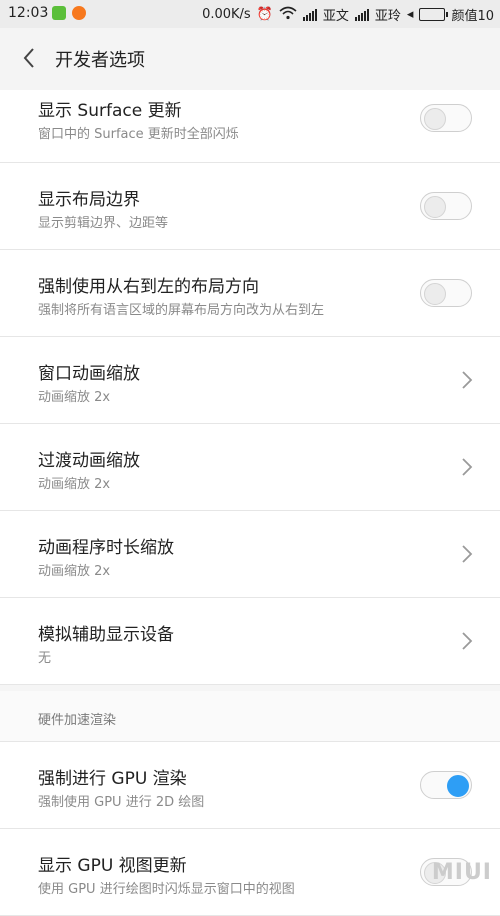 This screenshot has height=916, width=500. I want to click on section-header: 硬件加速渲染, so click(250, 716).